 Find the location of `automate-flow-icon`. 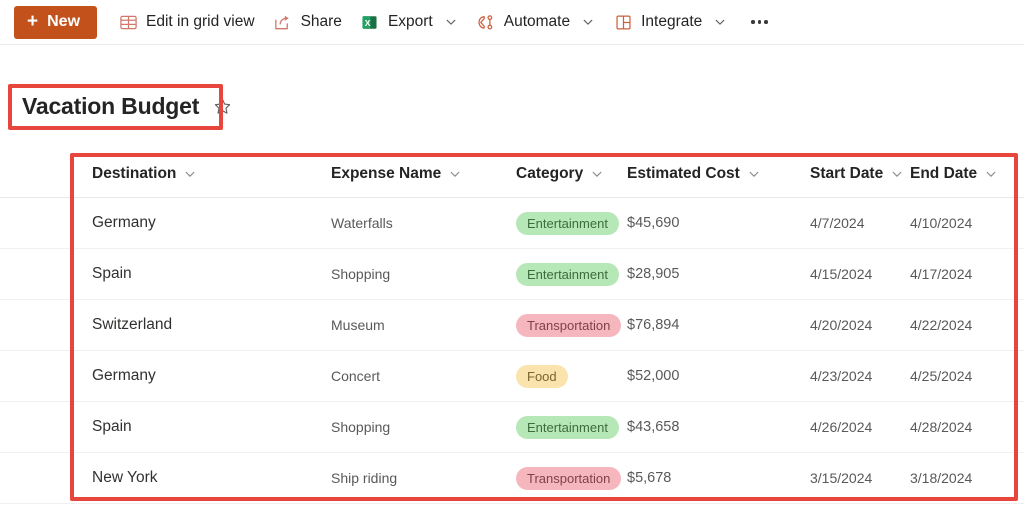

automate-flow-icon is located at coordinates (486, 22).